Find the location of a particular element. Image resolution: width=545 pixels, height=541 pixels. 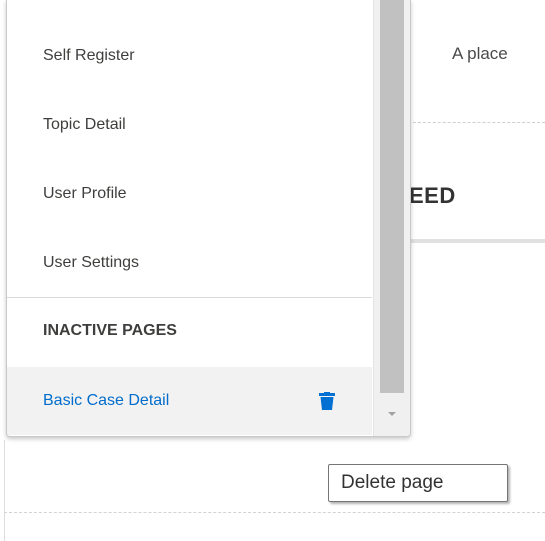

menu-scrollbar is located at coordinates (391, 218).